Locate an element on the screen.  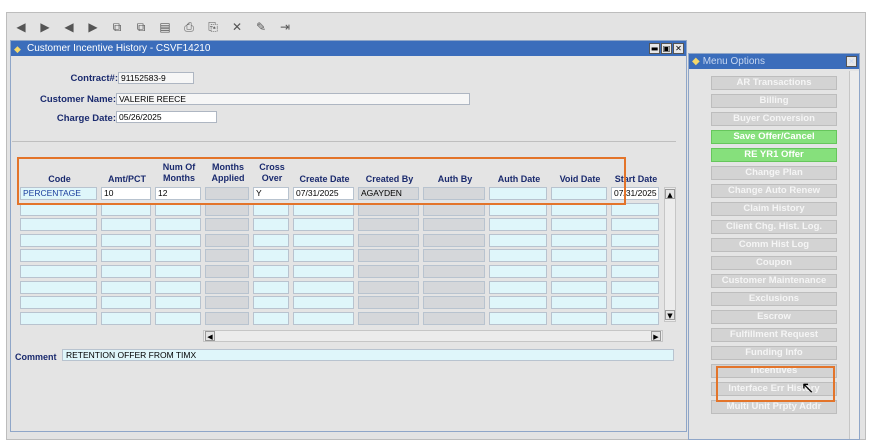
menu-title-bar: ◆ Menu Options ✕ is located at coordinates (774, 61).